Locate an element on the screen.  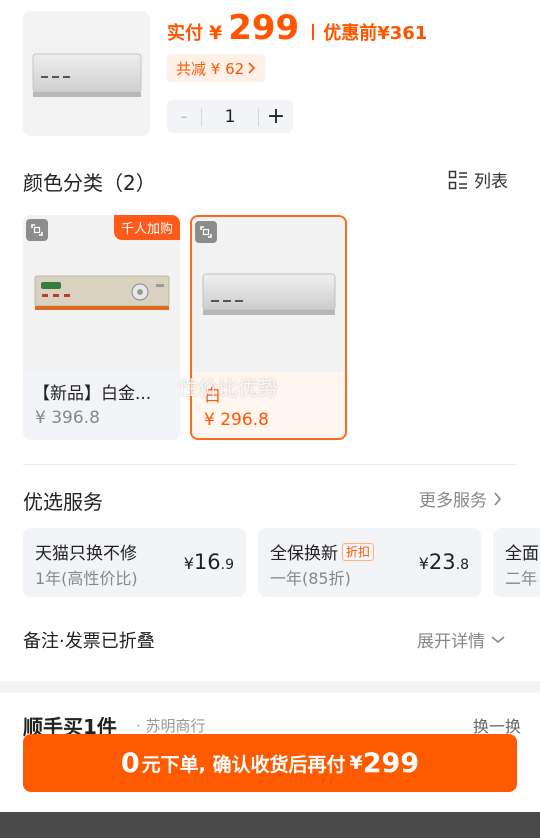
service-card: 全保换新 折扣 一年(85折) ¥23.8 is located at coordinates (369, 562).